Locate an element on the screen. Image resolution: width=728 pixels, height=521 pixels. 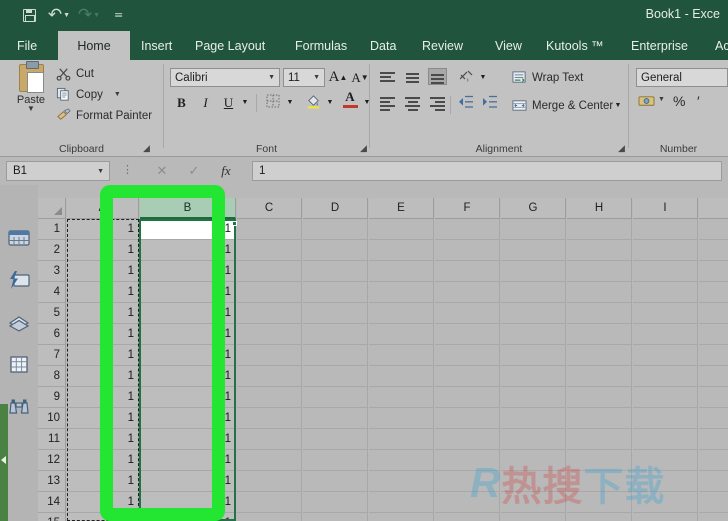
row-header-8: 8 is located at coordinates (52, 376).